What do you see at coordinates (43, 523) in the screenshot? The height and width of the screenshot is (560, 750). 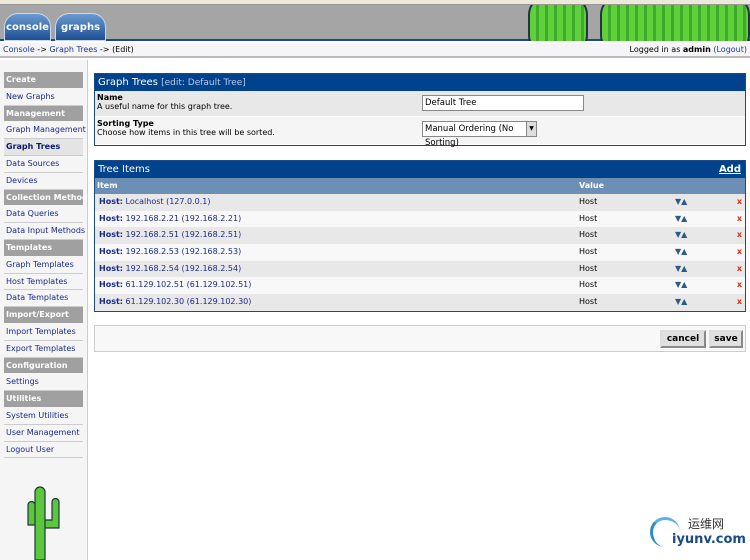 I see `cactus-logo-icon` at bounding box center [43, 523].